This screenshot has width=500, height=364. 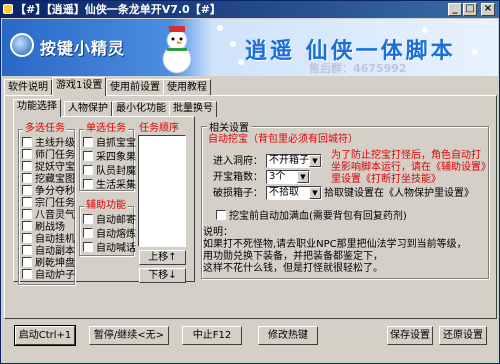 I want to click on checkbox-catch-pet: 自抓宝宝, so click(x=109, y=143).